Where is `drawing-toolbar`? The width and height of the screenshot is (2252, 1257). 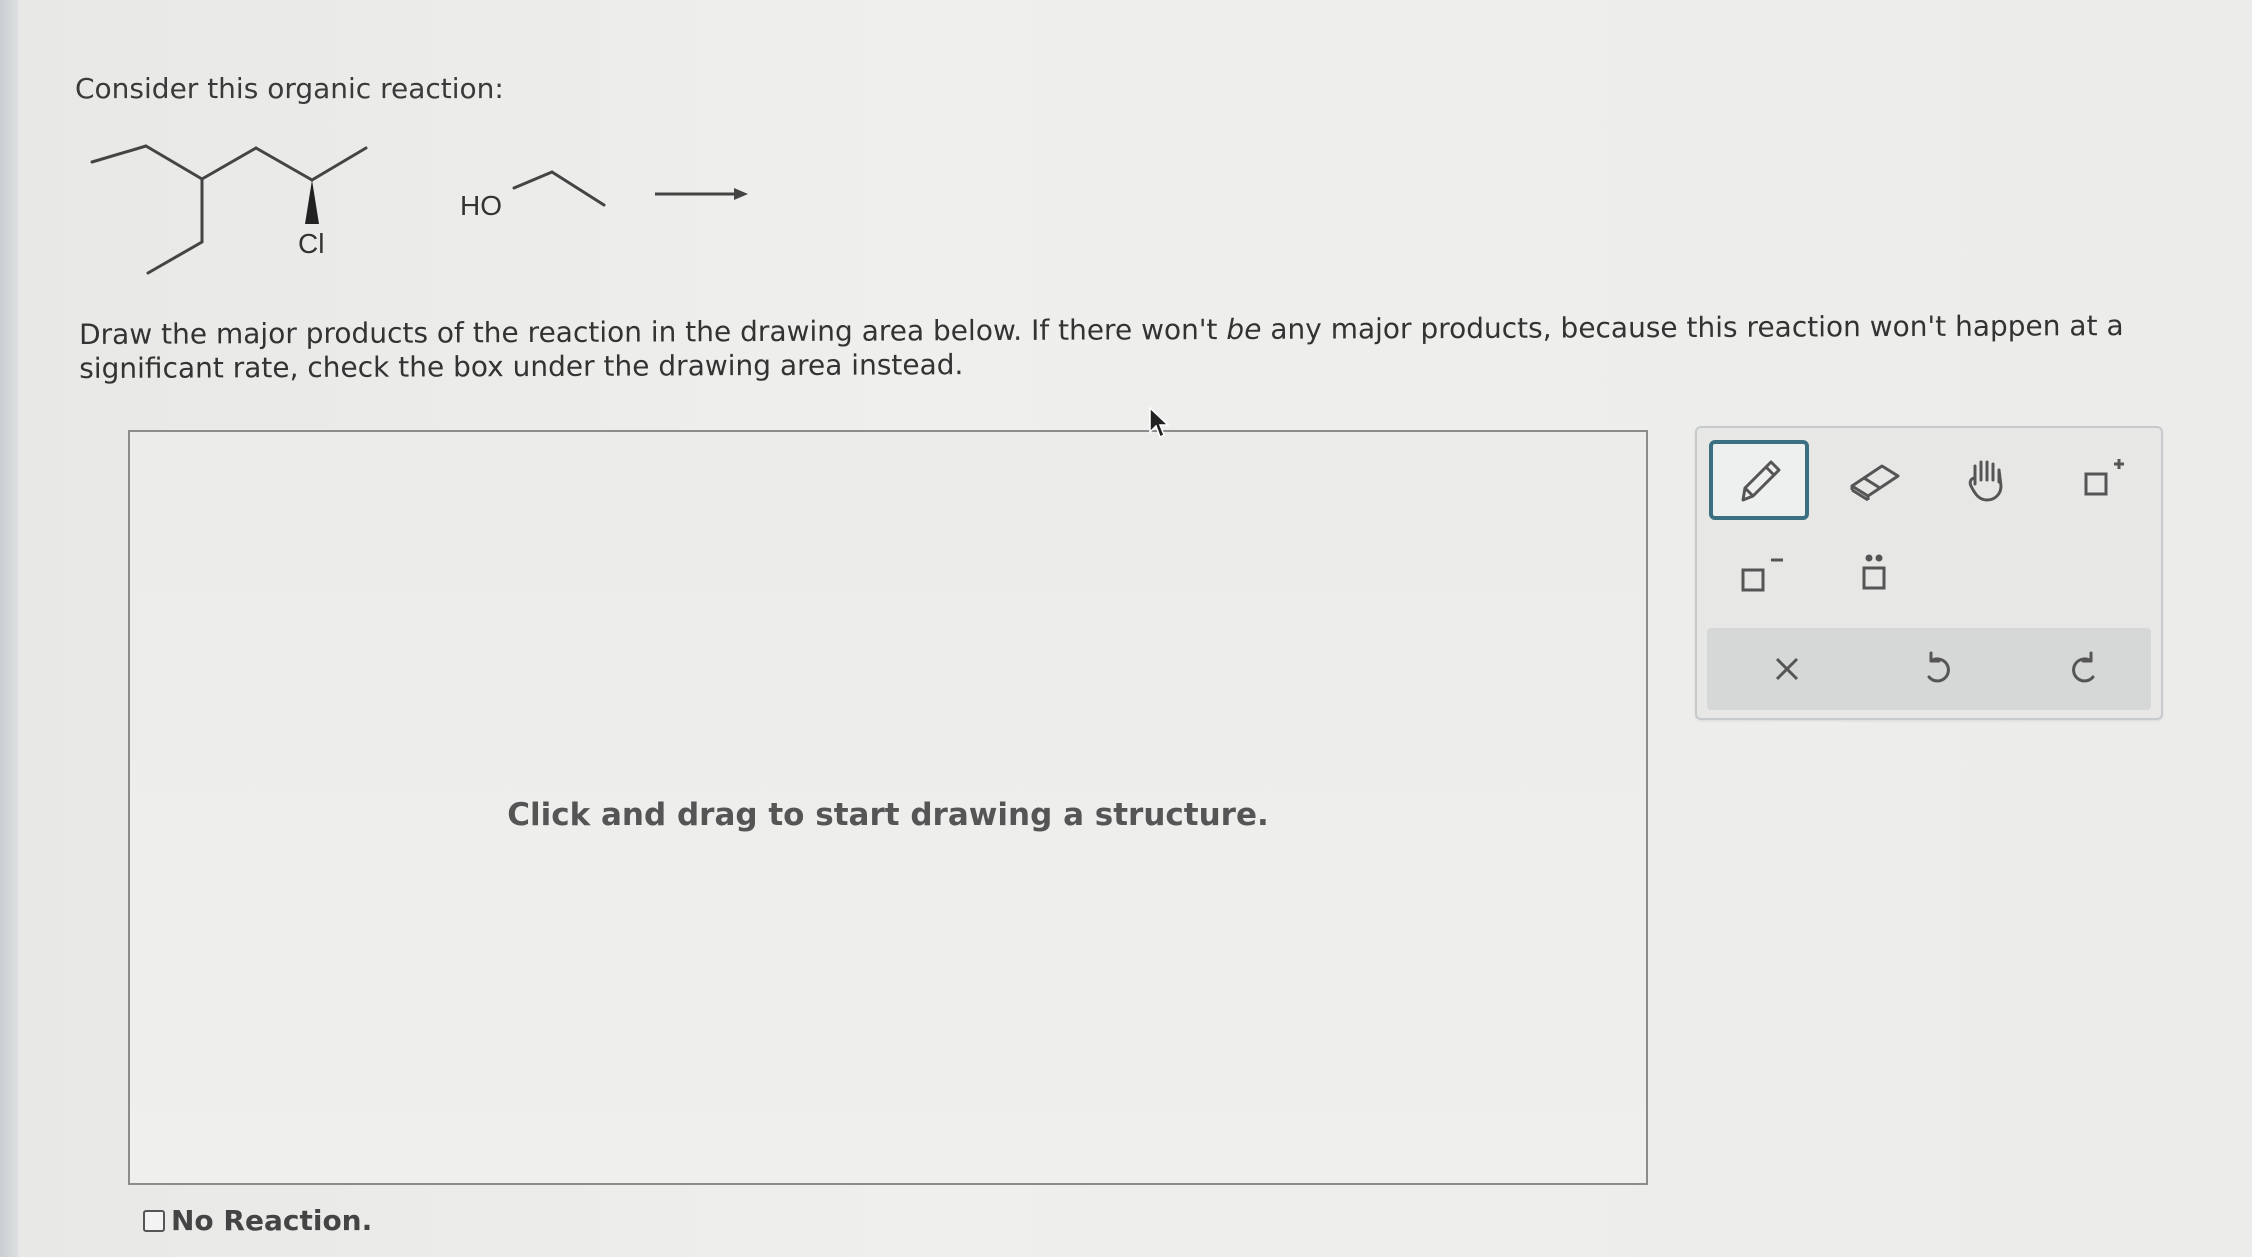
drawing-toolbar is located at coordinates (1929, 573).